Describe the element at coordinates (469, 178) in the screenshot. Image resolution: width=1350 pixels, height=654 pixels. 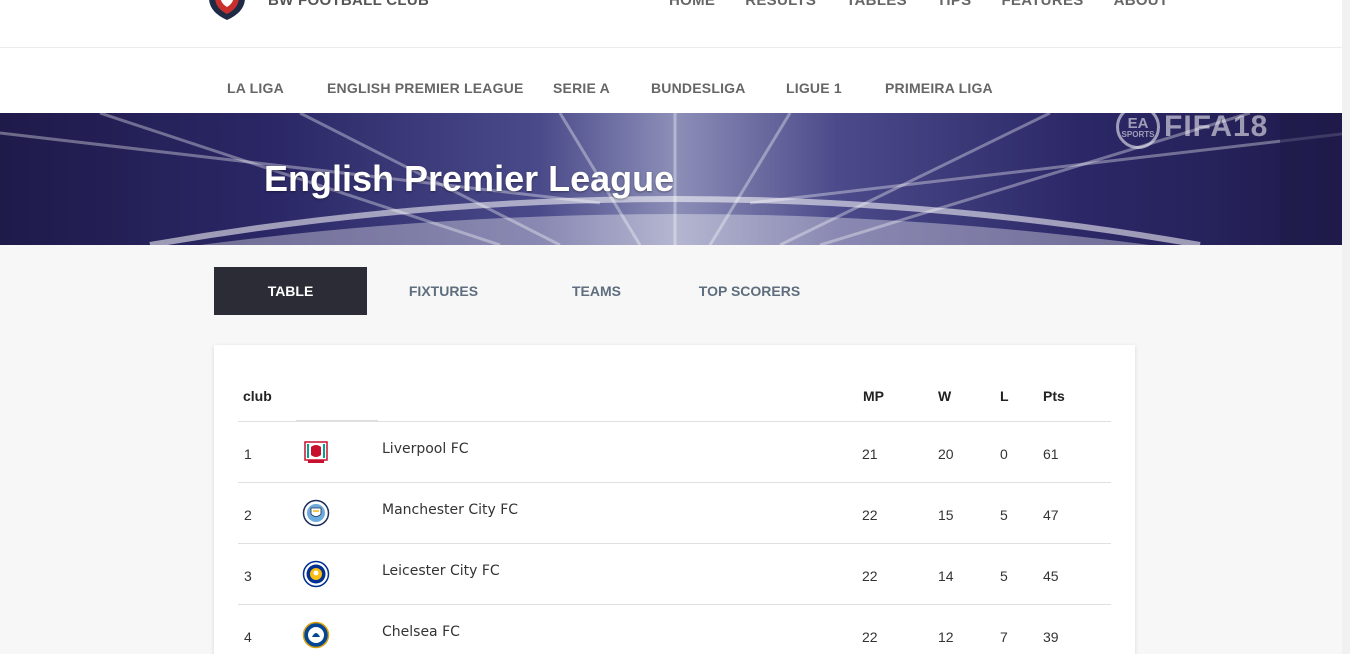
I see `page-title: English Premier League` at that location.